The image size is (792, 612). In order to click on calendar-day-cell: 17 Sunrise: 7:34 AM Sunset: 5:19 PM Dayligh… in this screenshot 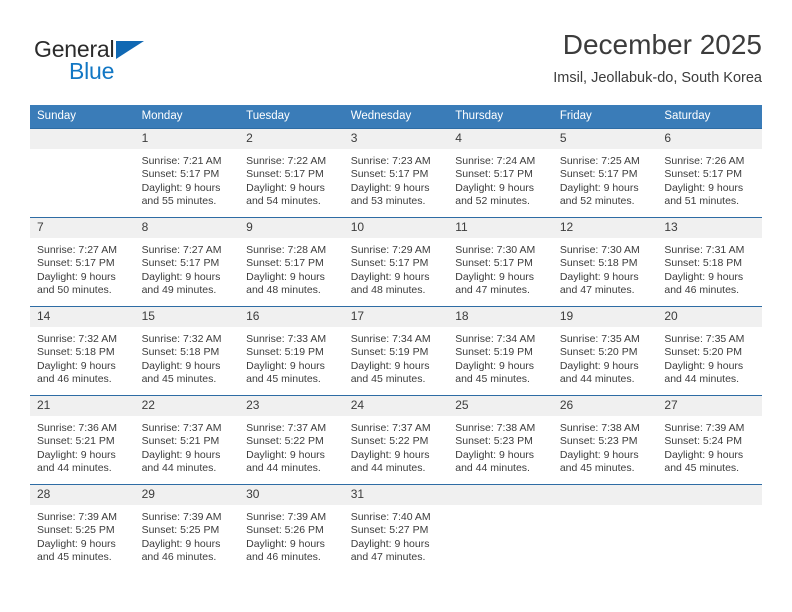, I will do `click(396, 351)`.